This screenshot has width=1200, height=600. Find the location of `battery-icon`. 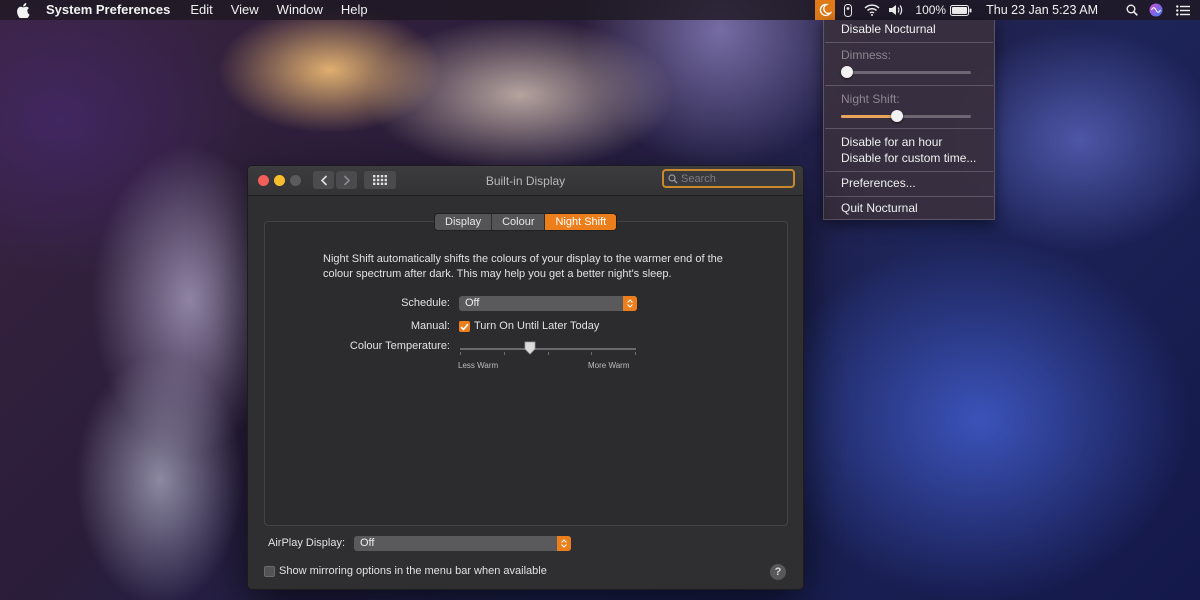

battery-icon is located at coordinates (961, 10).